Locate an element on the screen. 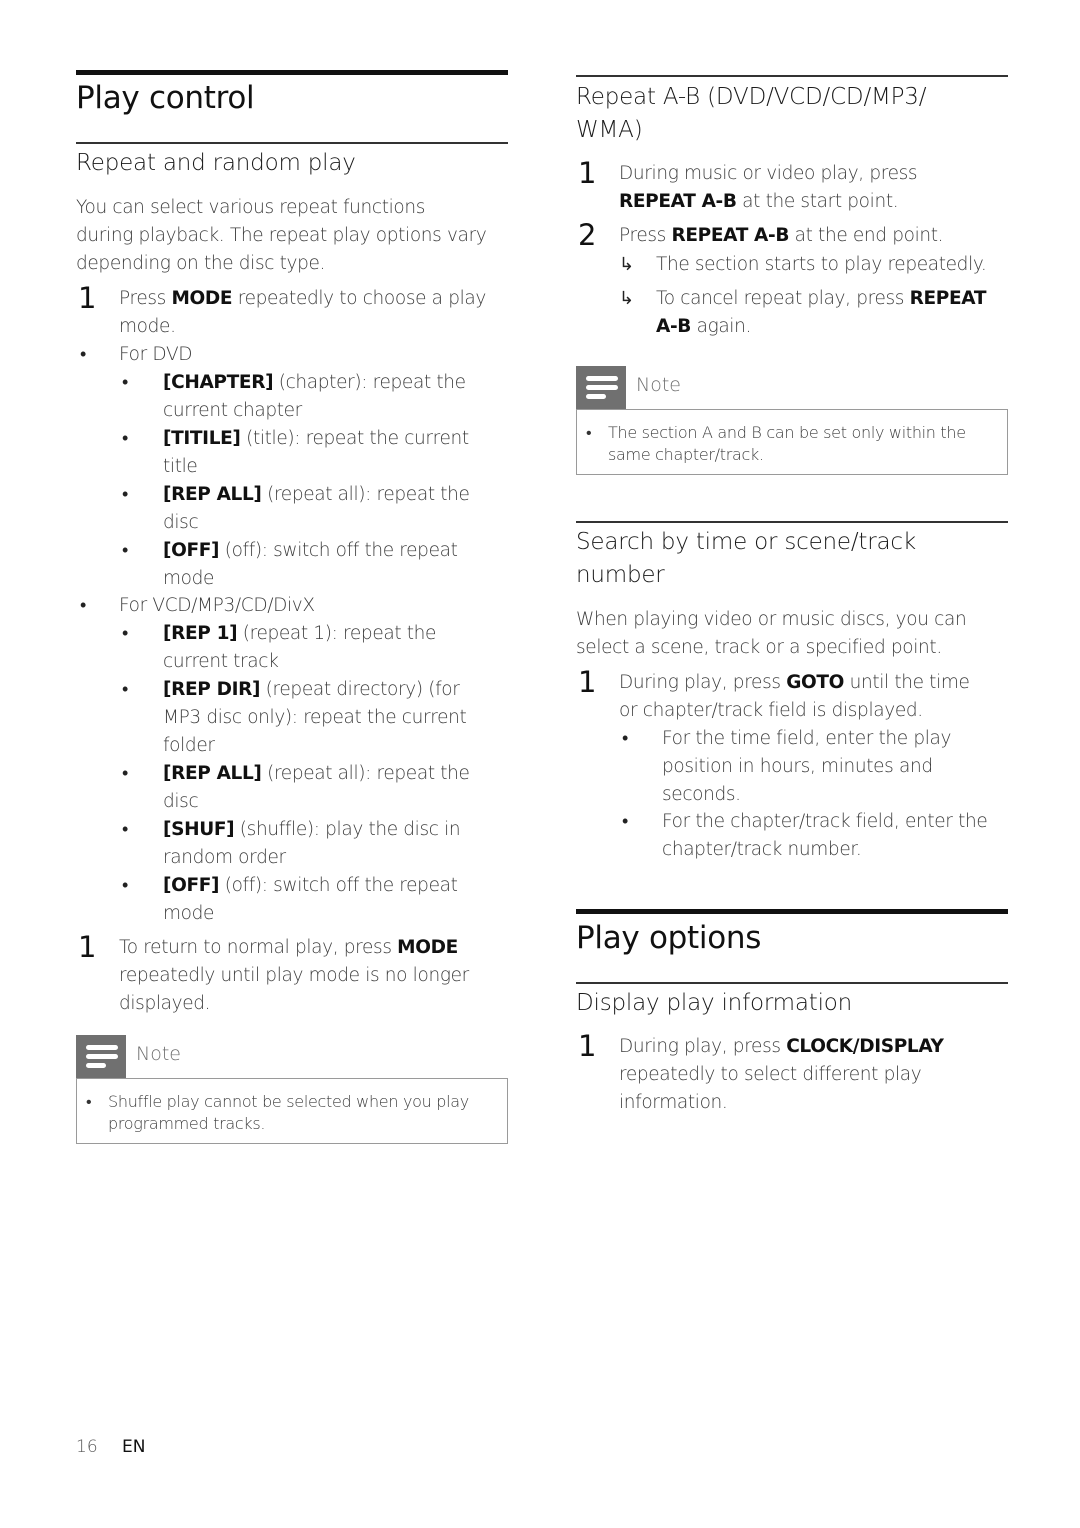 The image size is (1080, 1528). step-text: repeatedly to select different play is located at coordinates (770, 1074).